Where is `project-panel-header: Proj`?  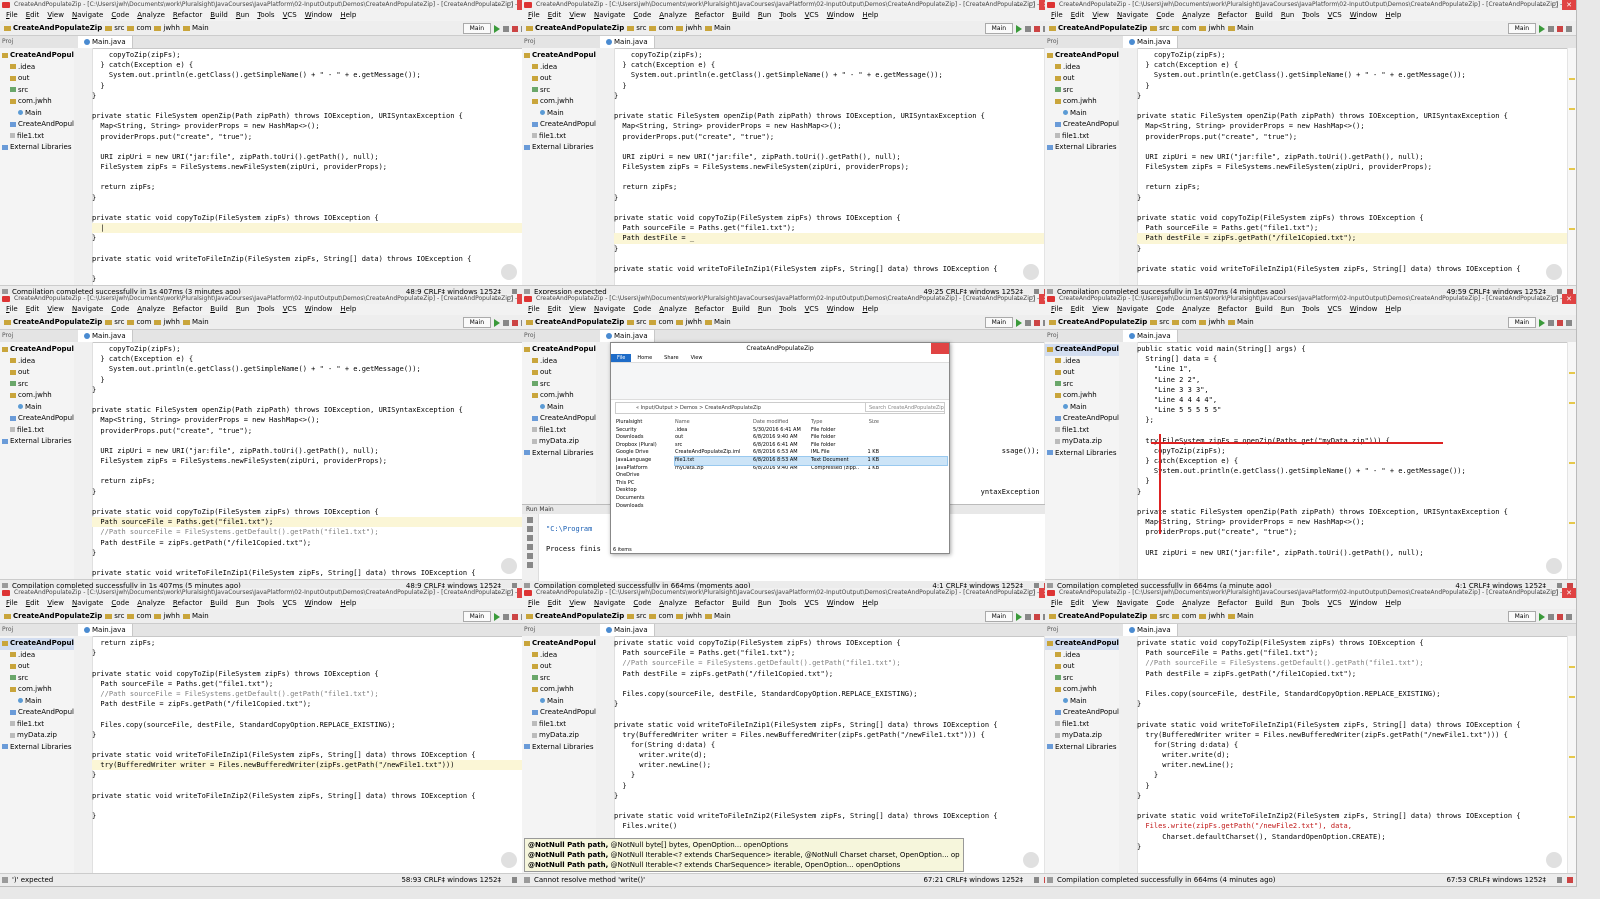
project-panel-header: Proj is located at coordinates (529, 42).